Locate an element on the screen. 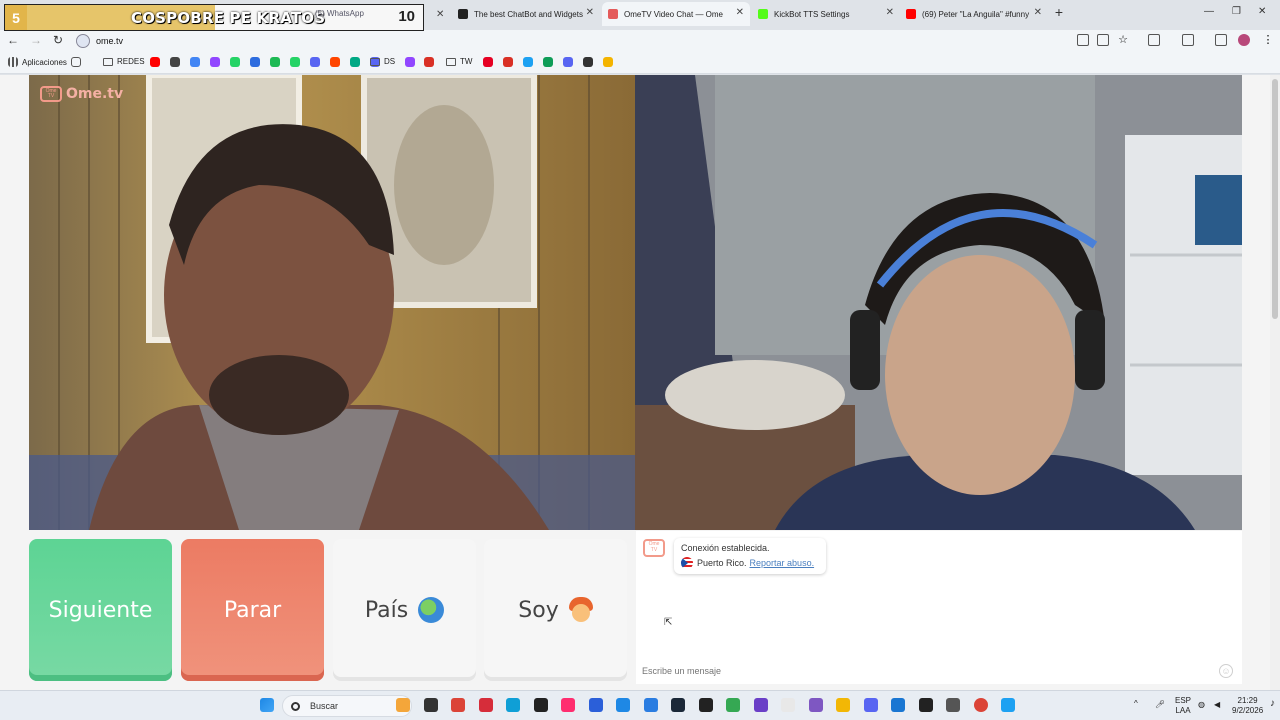  keyboard-language: ESP LAA is located at coordinates (1183, 706).